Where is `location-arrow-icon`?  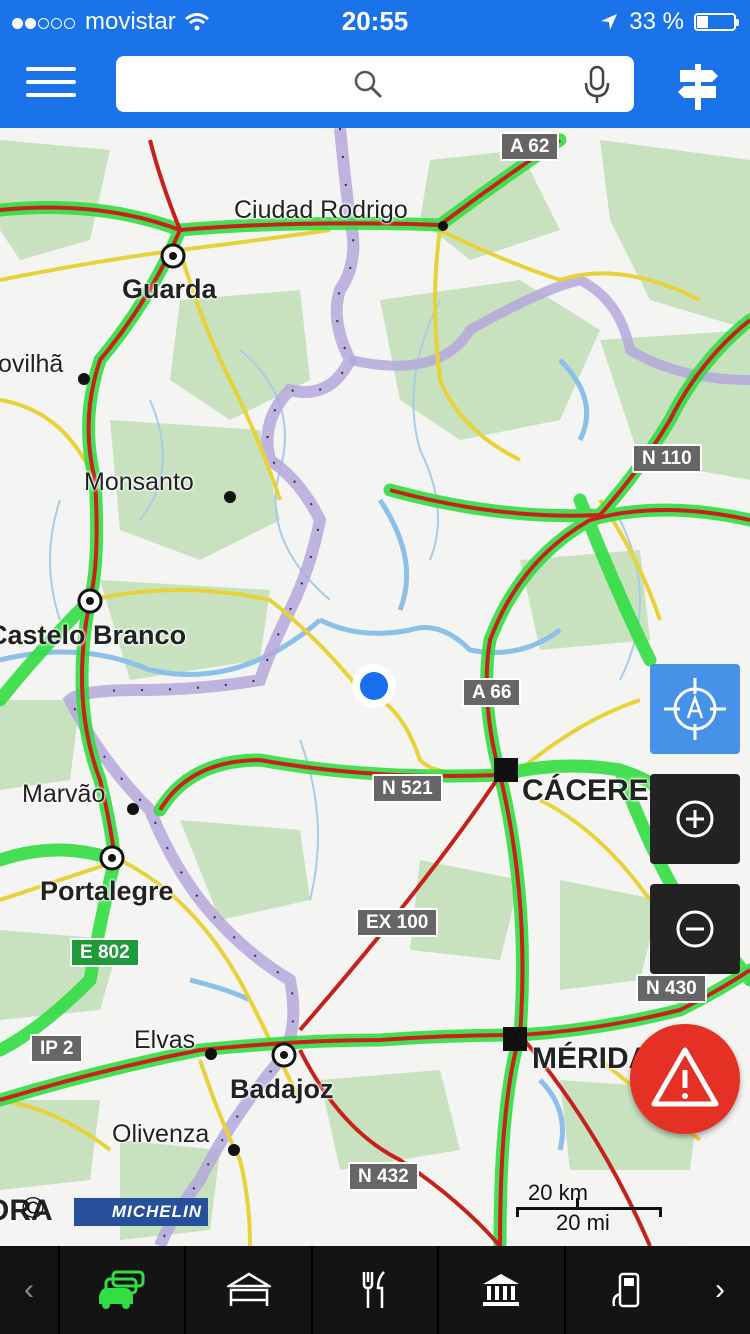
location-arrow-icon is located at coordinates (609, 22).